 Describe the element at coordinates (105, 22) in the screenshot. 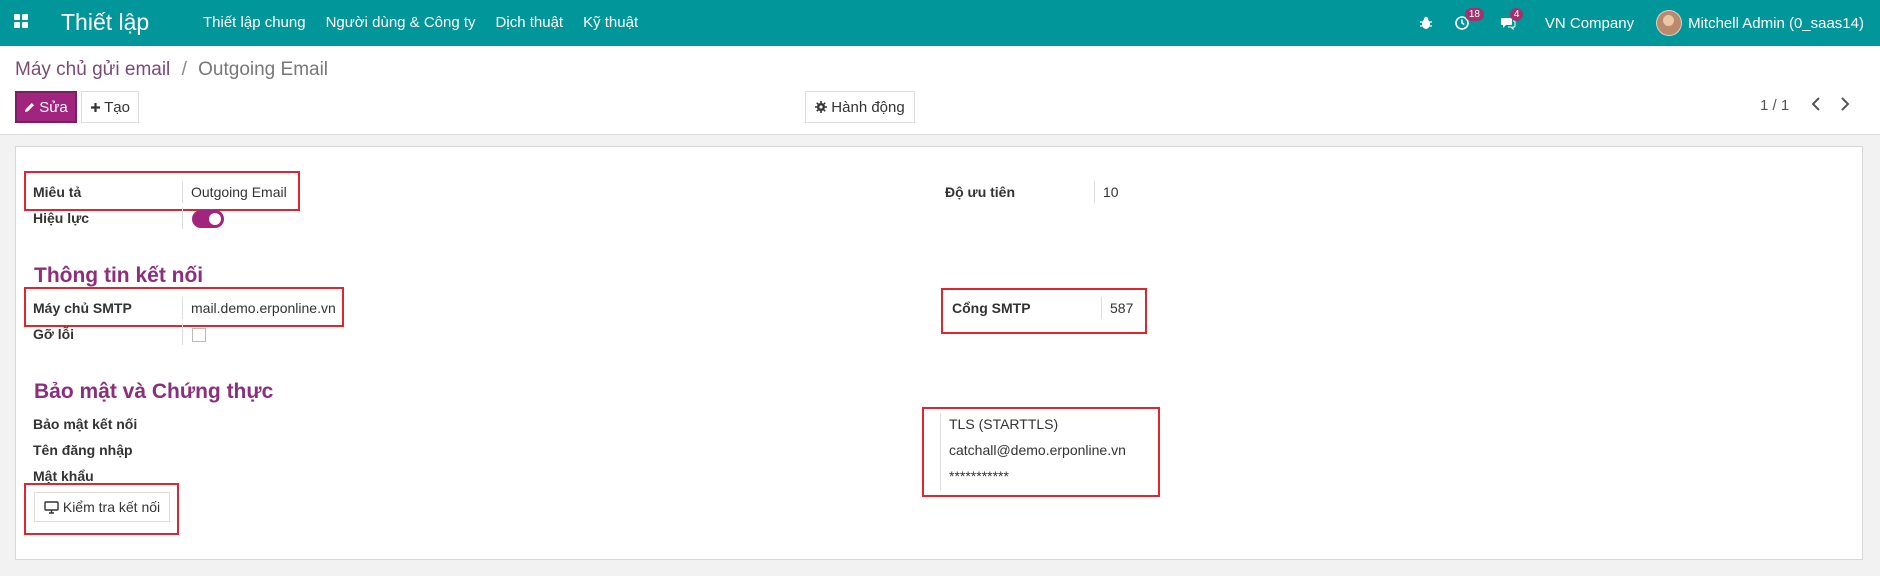

I see `app-title: Thiết lập` at that location.